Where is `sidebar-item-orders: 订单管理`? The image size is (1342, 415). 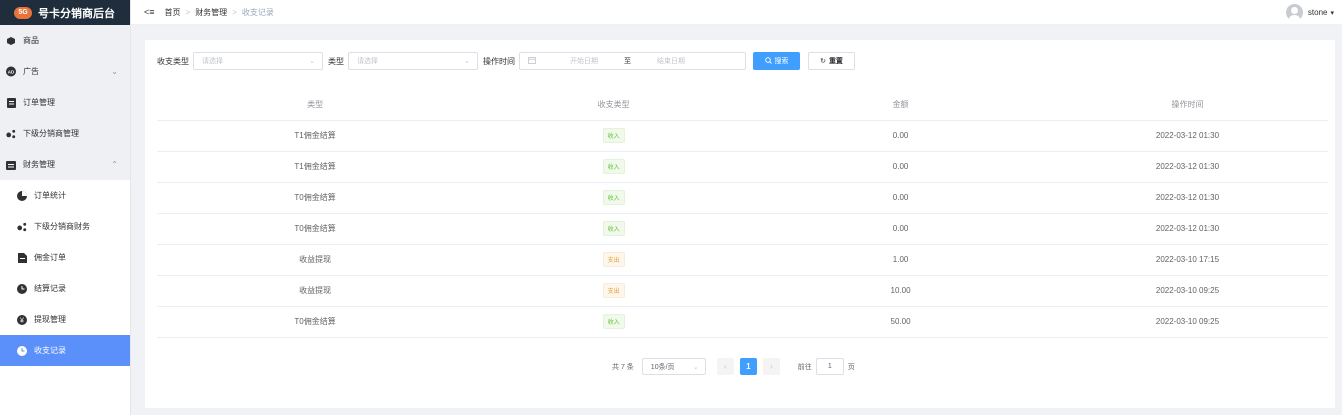
sidebar-item-orders: 订单管理 is located at coordinates (65, 102).